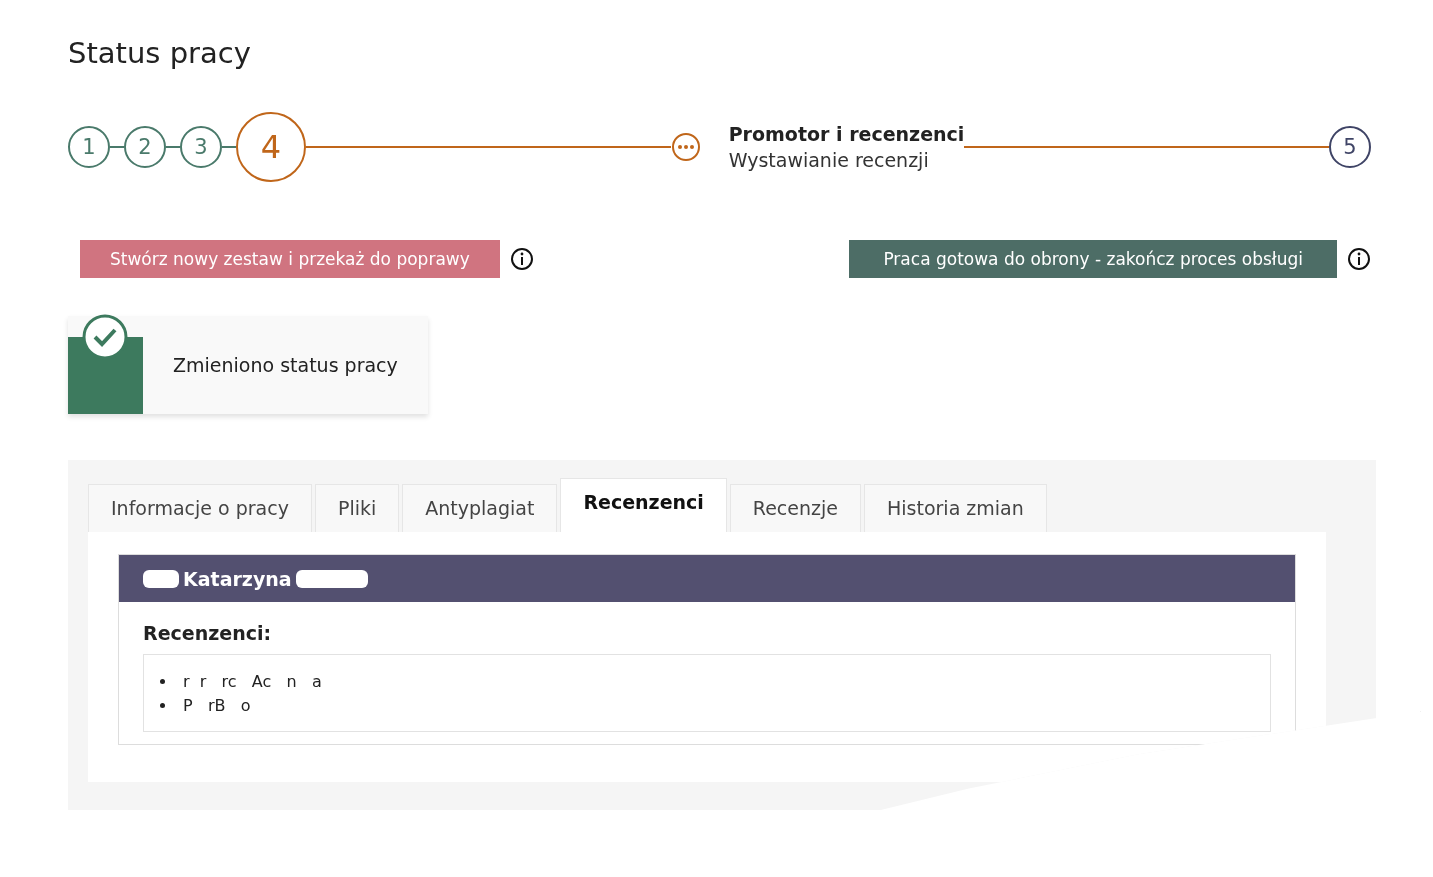 The width and height of the screenshot is (1433, 877). I want to click on tab: Historia zmian, so click(955, 508).